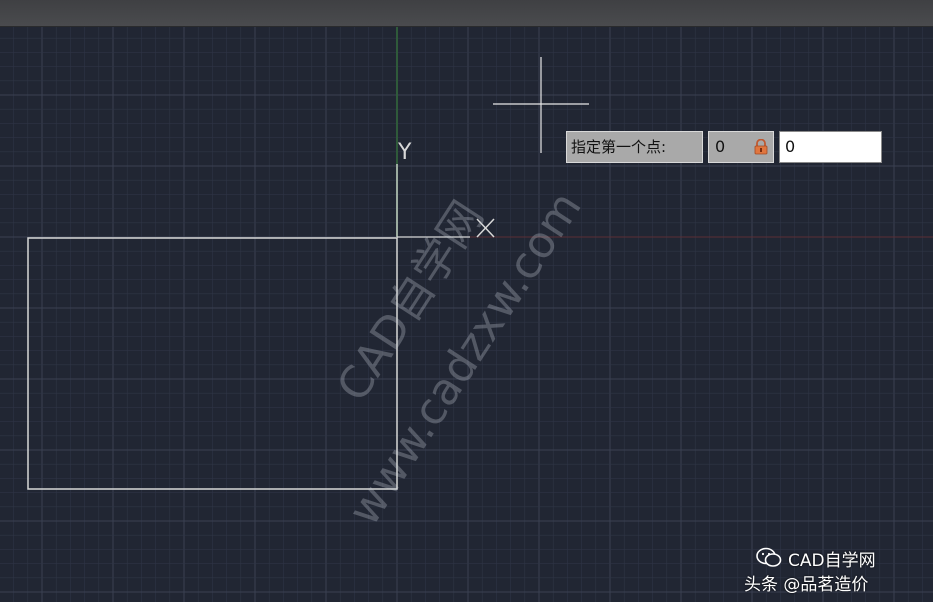 The image size is (933, 602). I want to click on lock-icon, so click(761, 147).